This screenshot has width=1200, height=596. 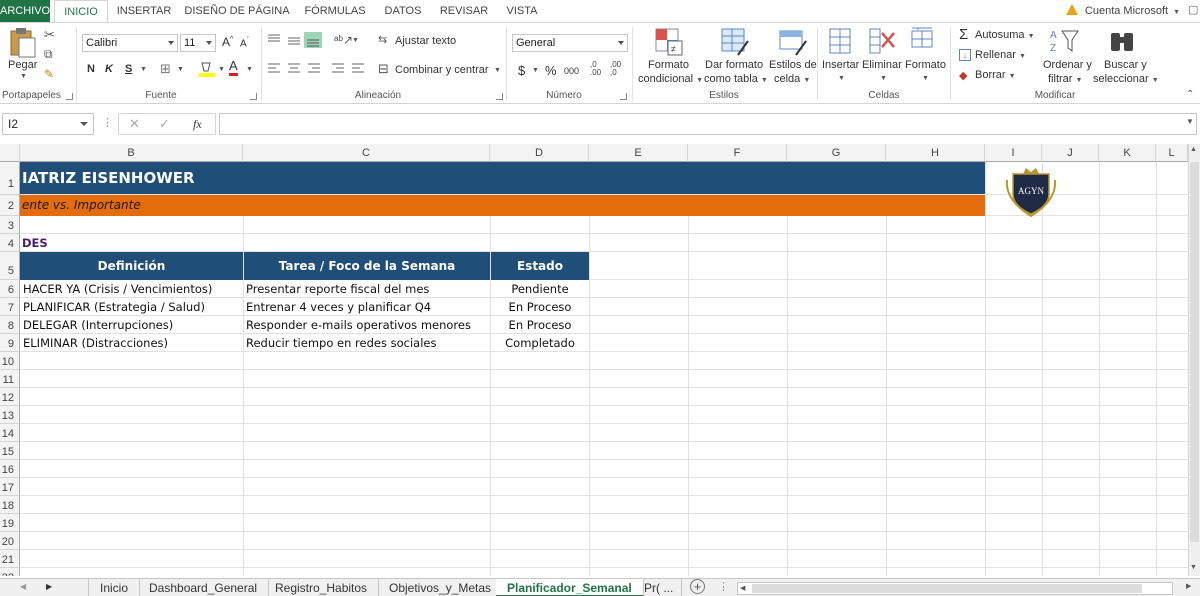 I want to click on tab-inicio: INICIO, so click(x=81, y=11).